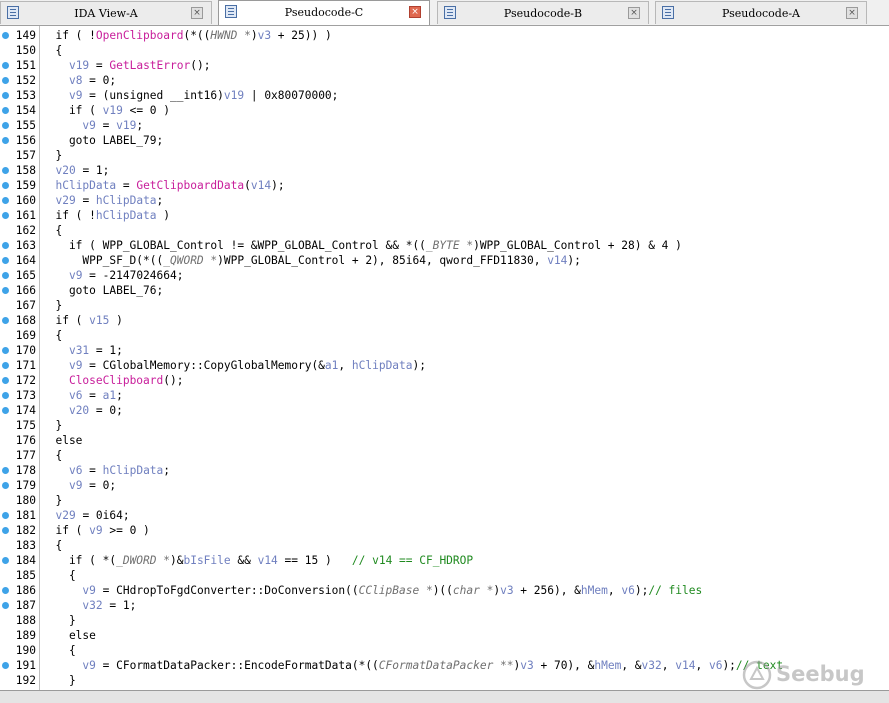 Image resolution: width=889 pixels, height=703 pixels. I want to click on code-text: hClipData = GetClipboardData(v14);, so click(163, 185).